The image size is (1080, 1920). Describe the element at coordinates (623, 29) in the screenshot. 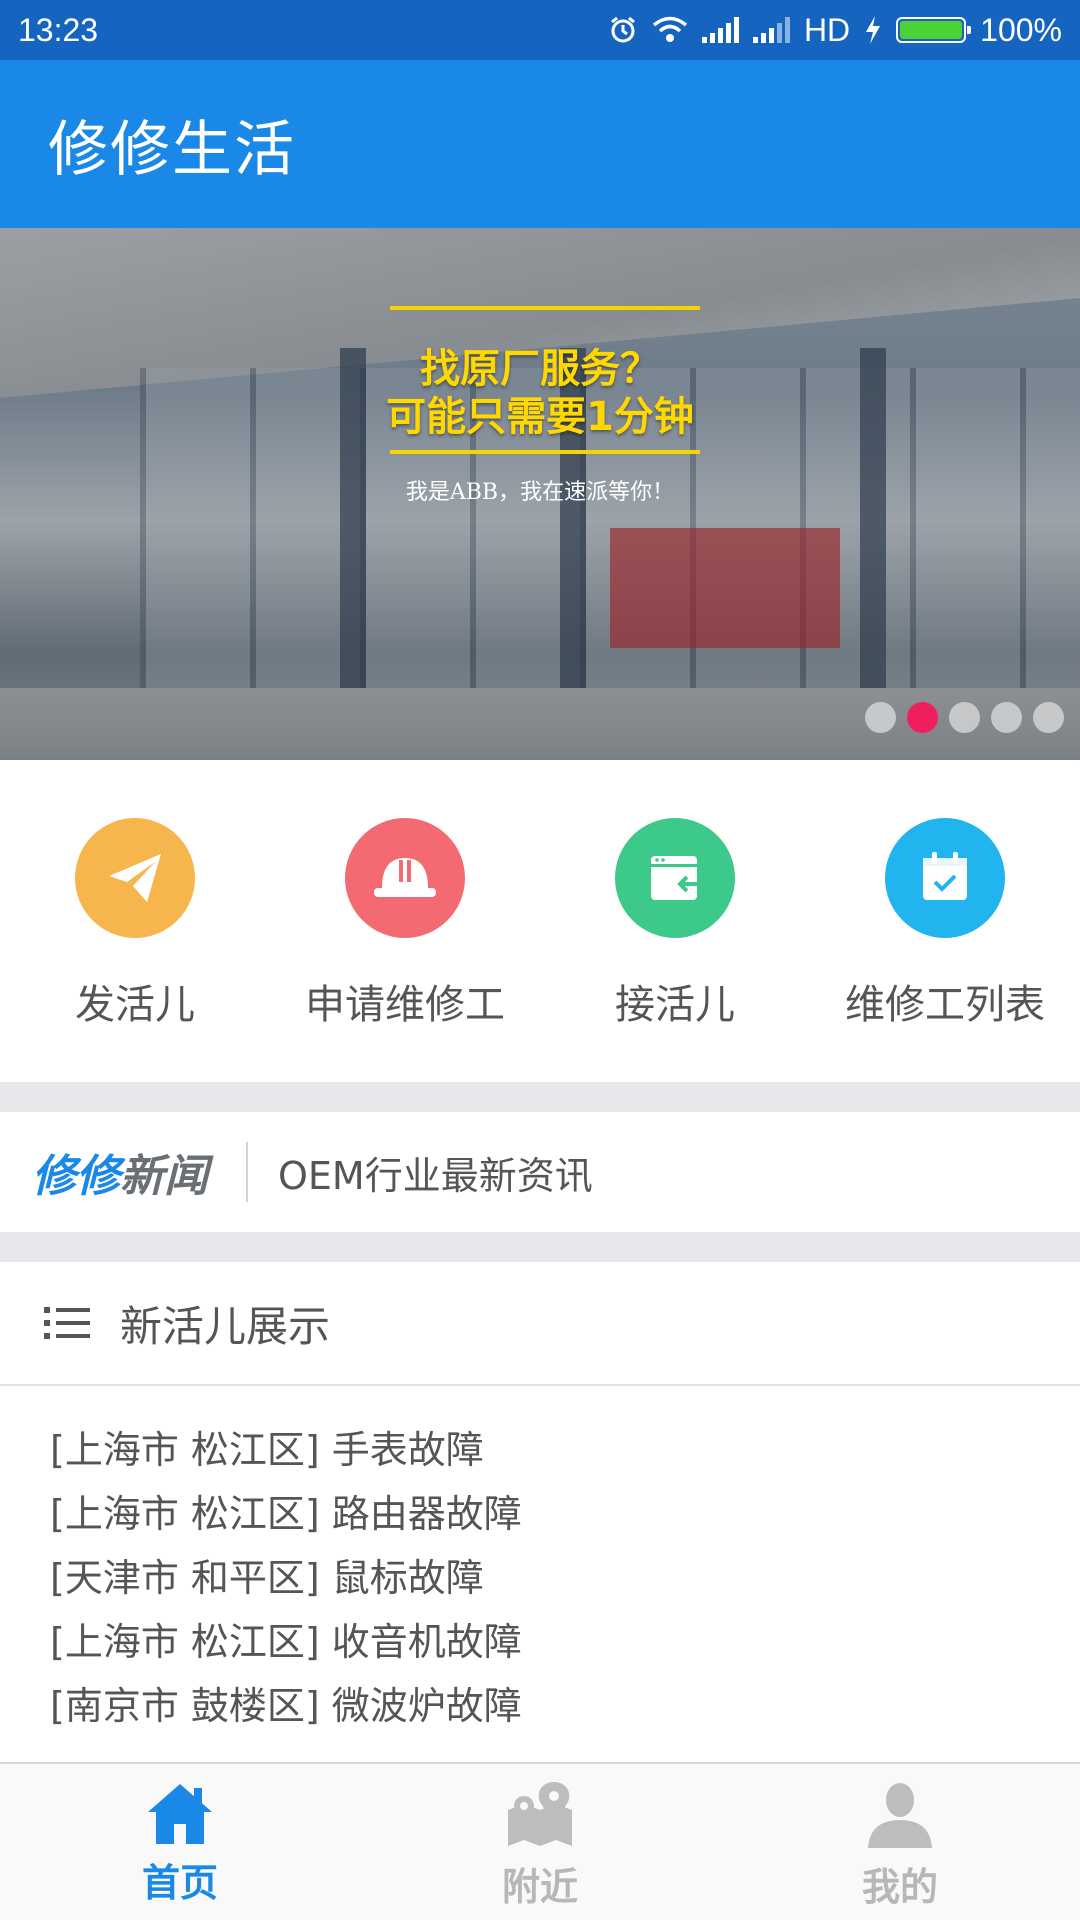

I see `alarm-icon` at that location.